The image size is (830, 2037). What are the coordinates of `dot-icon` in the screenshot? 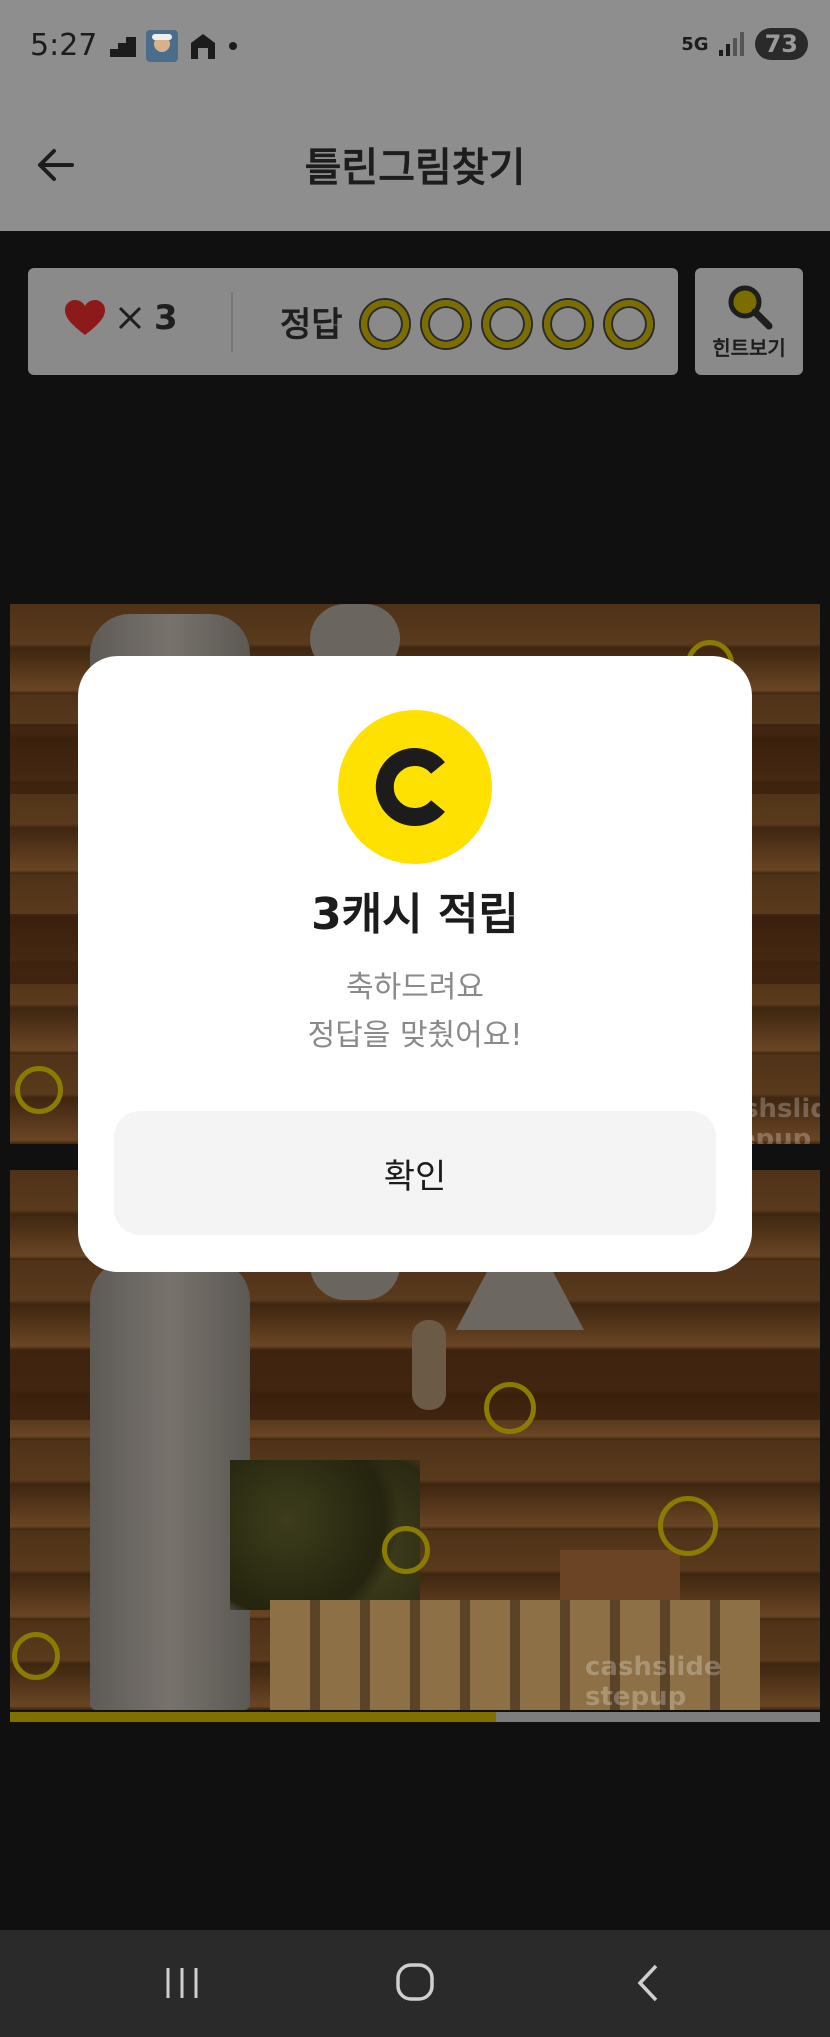 It's located at (233, 46).